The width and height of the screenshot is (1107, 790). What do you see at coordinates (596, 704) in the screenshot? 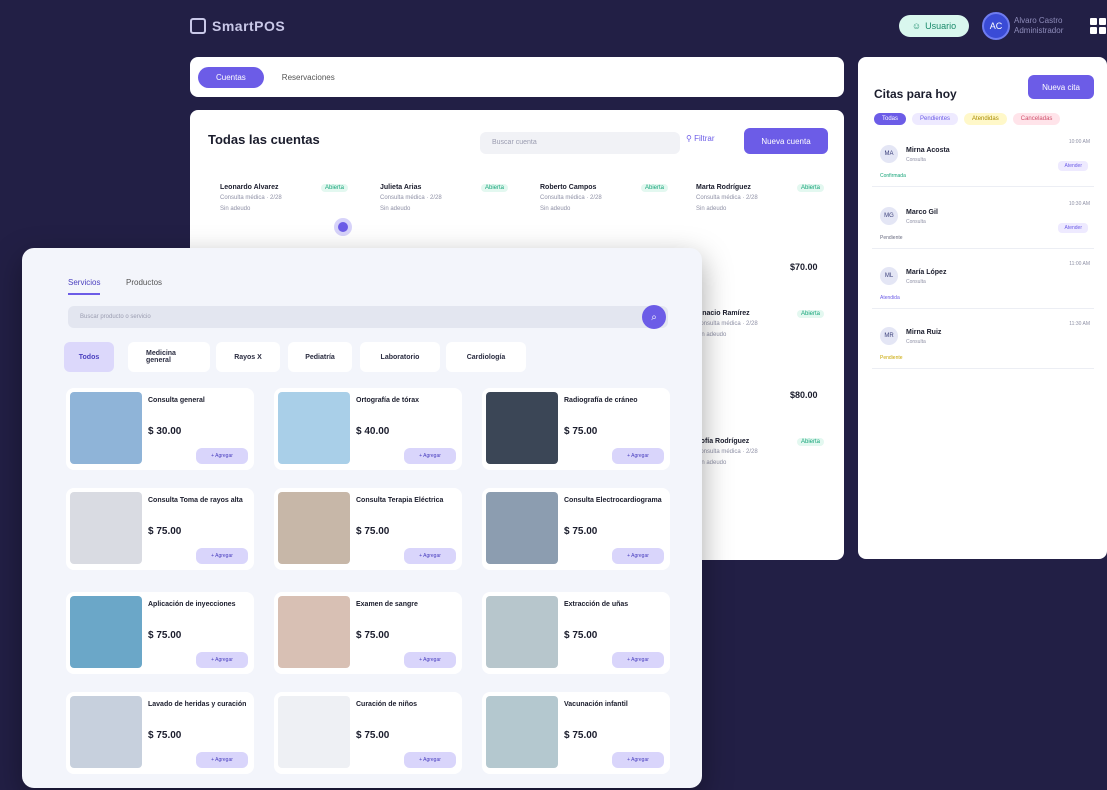
I see `product-name: Vacunación infantil` at bounding box center [596, 704].